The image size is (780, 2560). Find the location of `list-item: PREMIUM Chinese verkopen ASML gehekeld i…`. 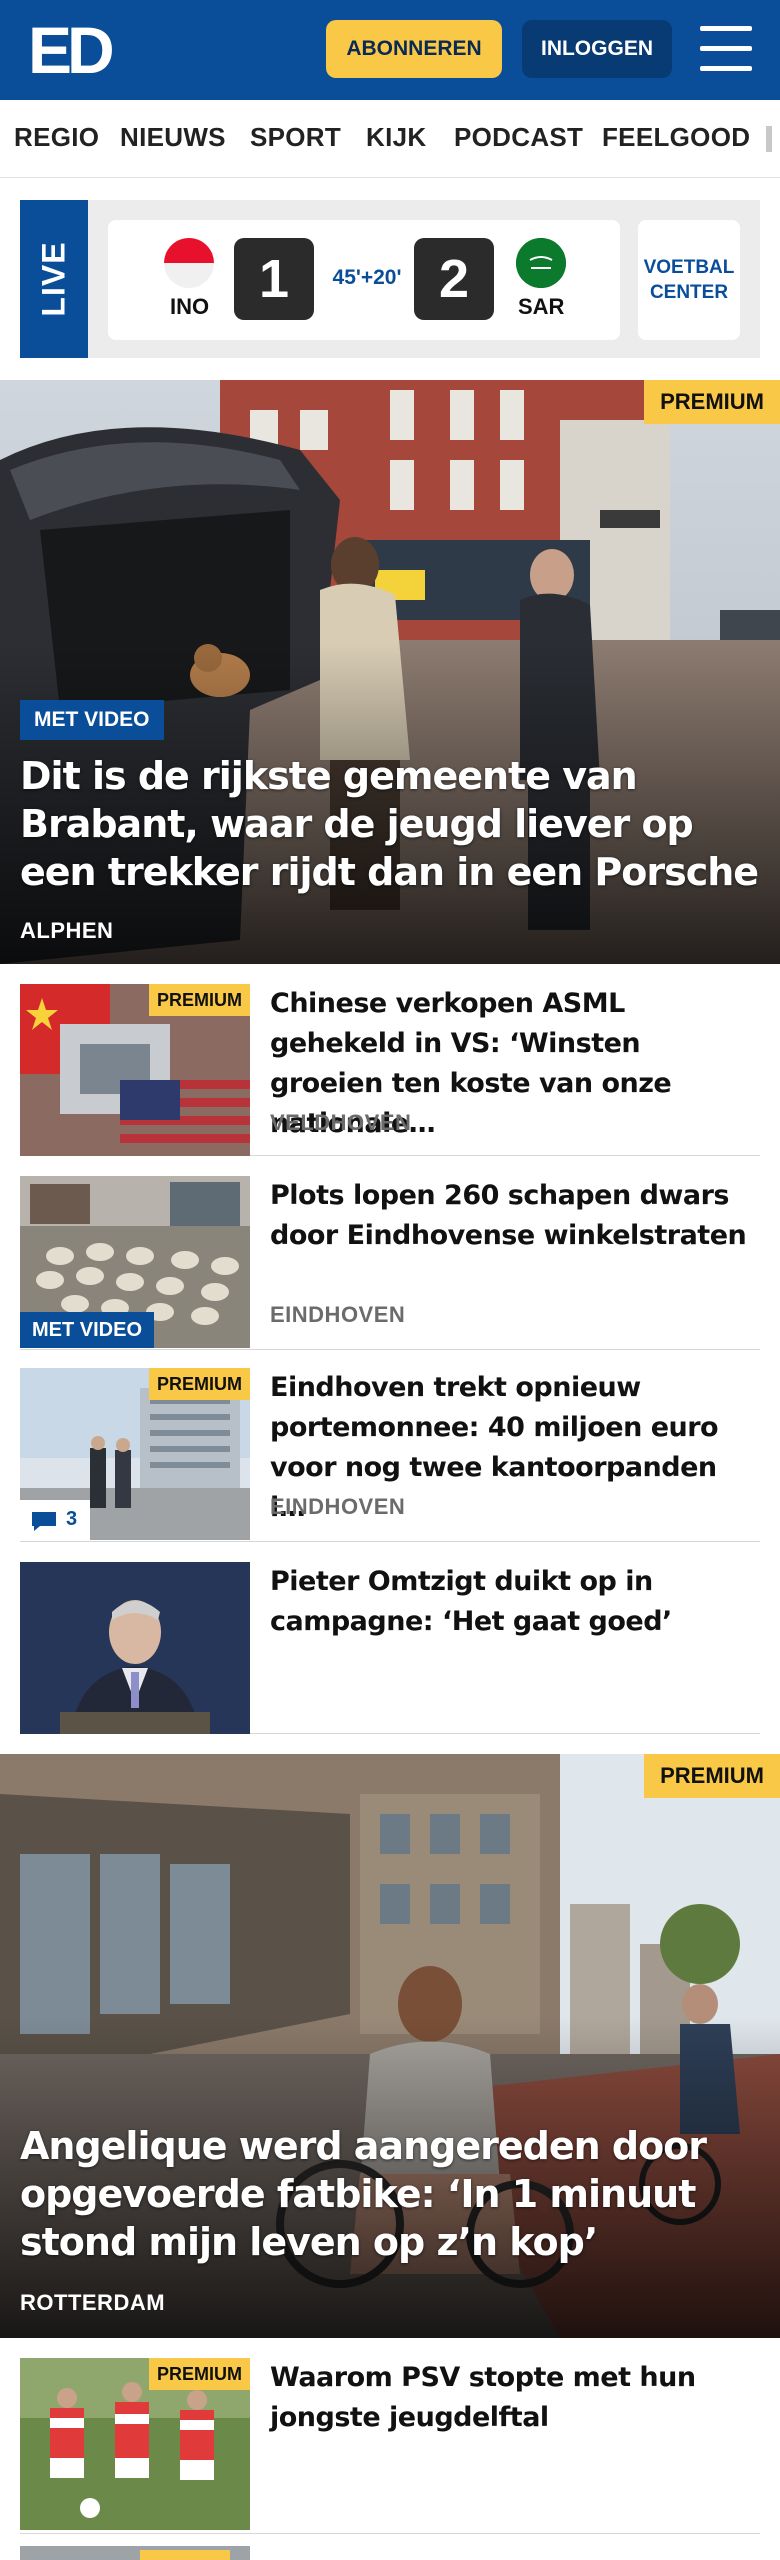

list-item: PREMIUM Chinese verkopen ASML gehekeld i… is located at coordinates (390, 1070).